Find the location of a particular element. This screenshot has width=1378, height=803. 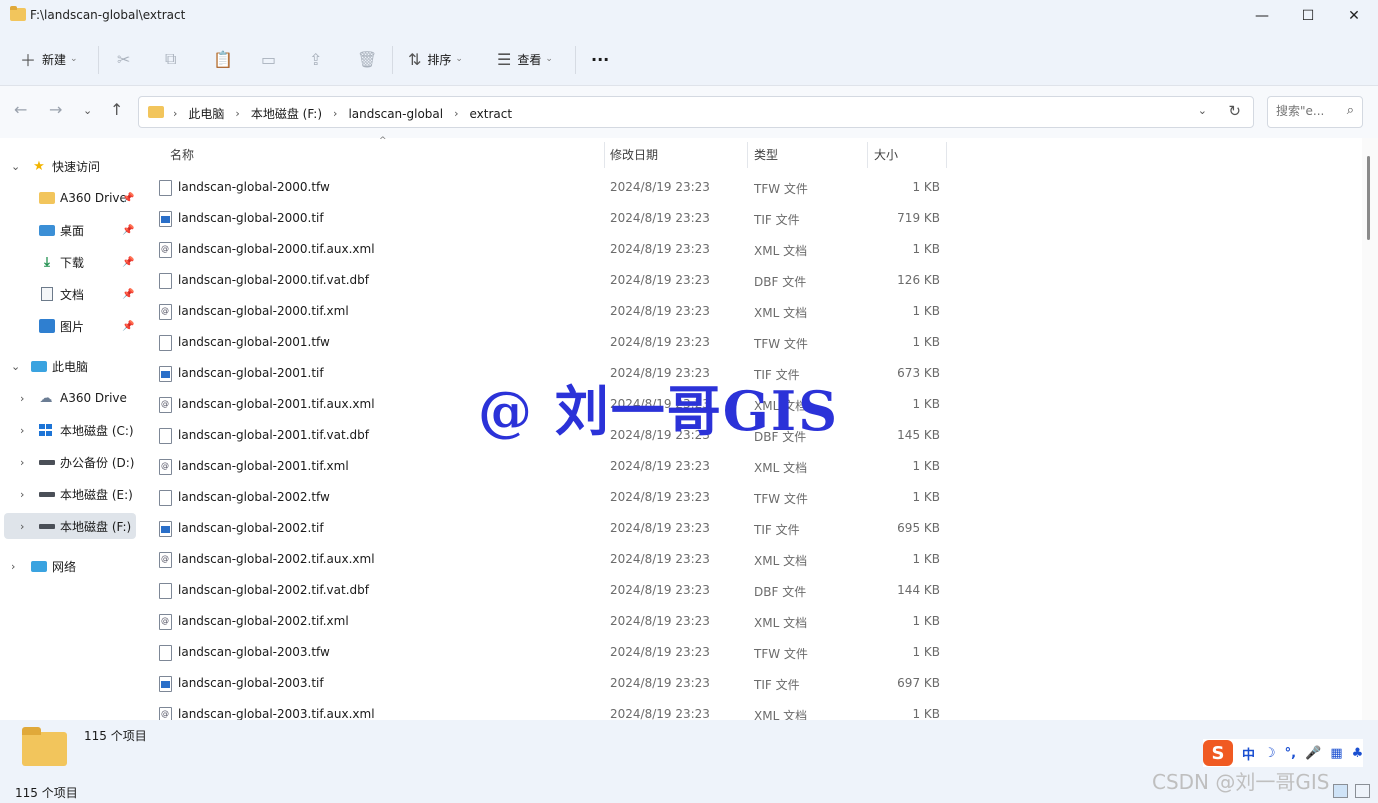

column-header-size: 大小 is located at coordinates (886, 154).